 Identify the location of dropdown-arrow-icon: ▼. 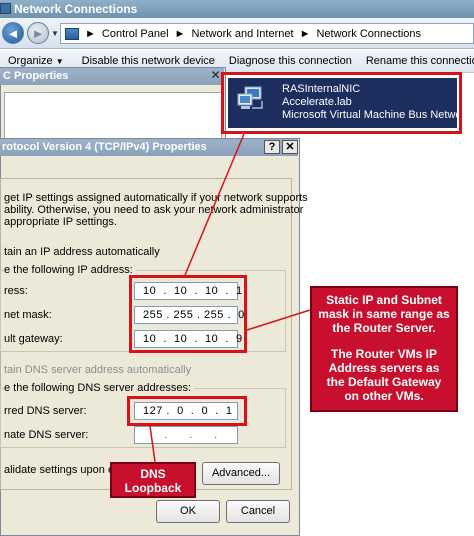
(59, 61).